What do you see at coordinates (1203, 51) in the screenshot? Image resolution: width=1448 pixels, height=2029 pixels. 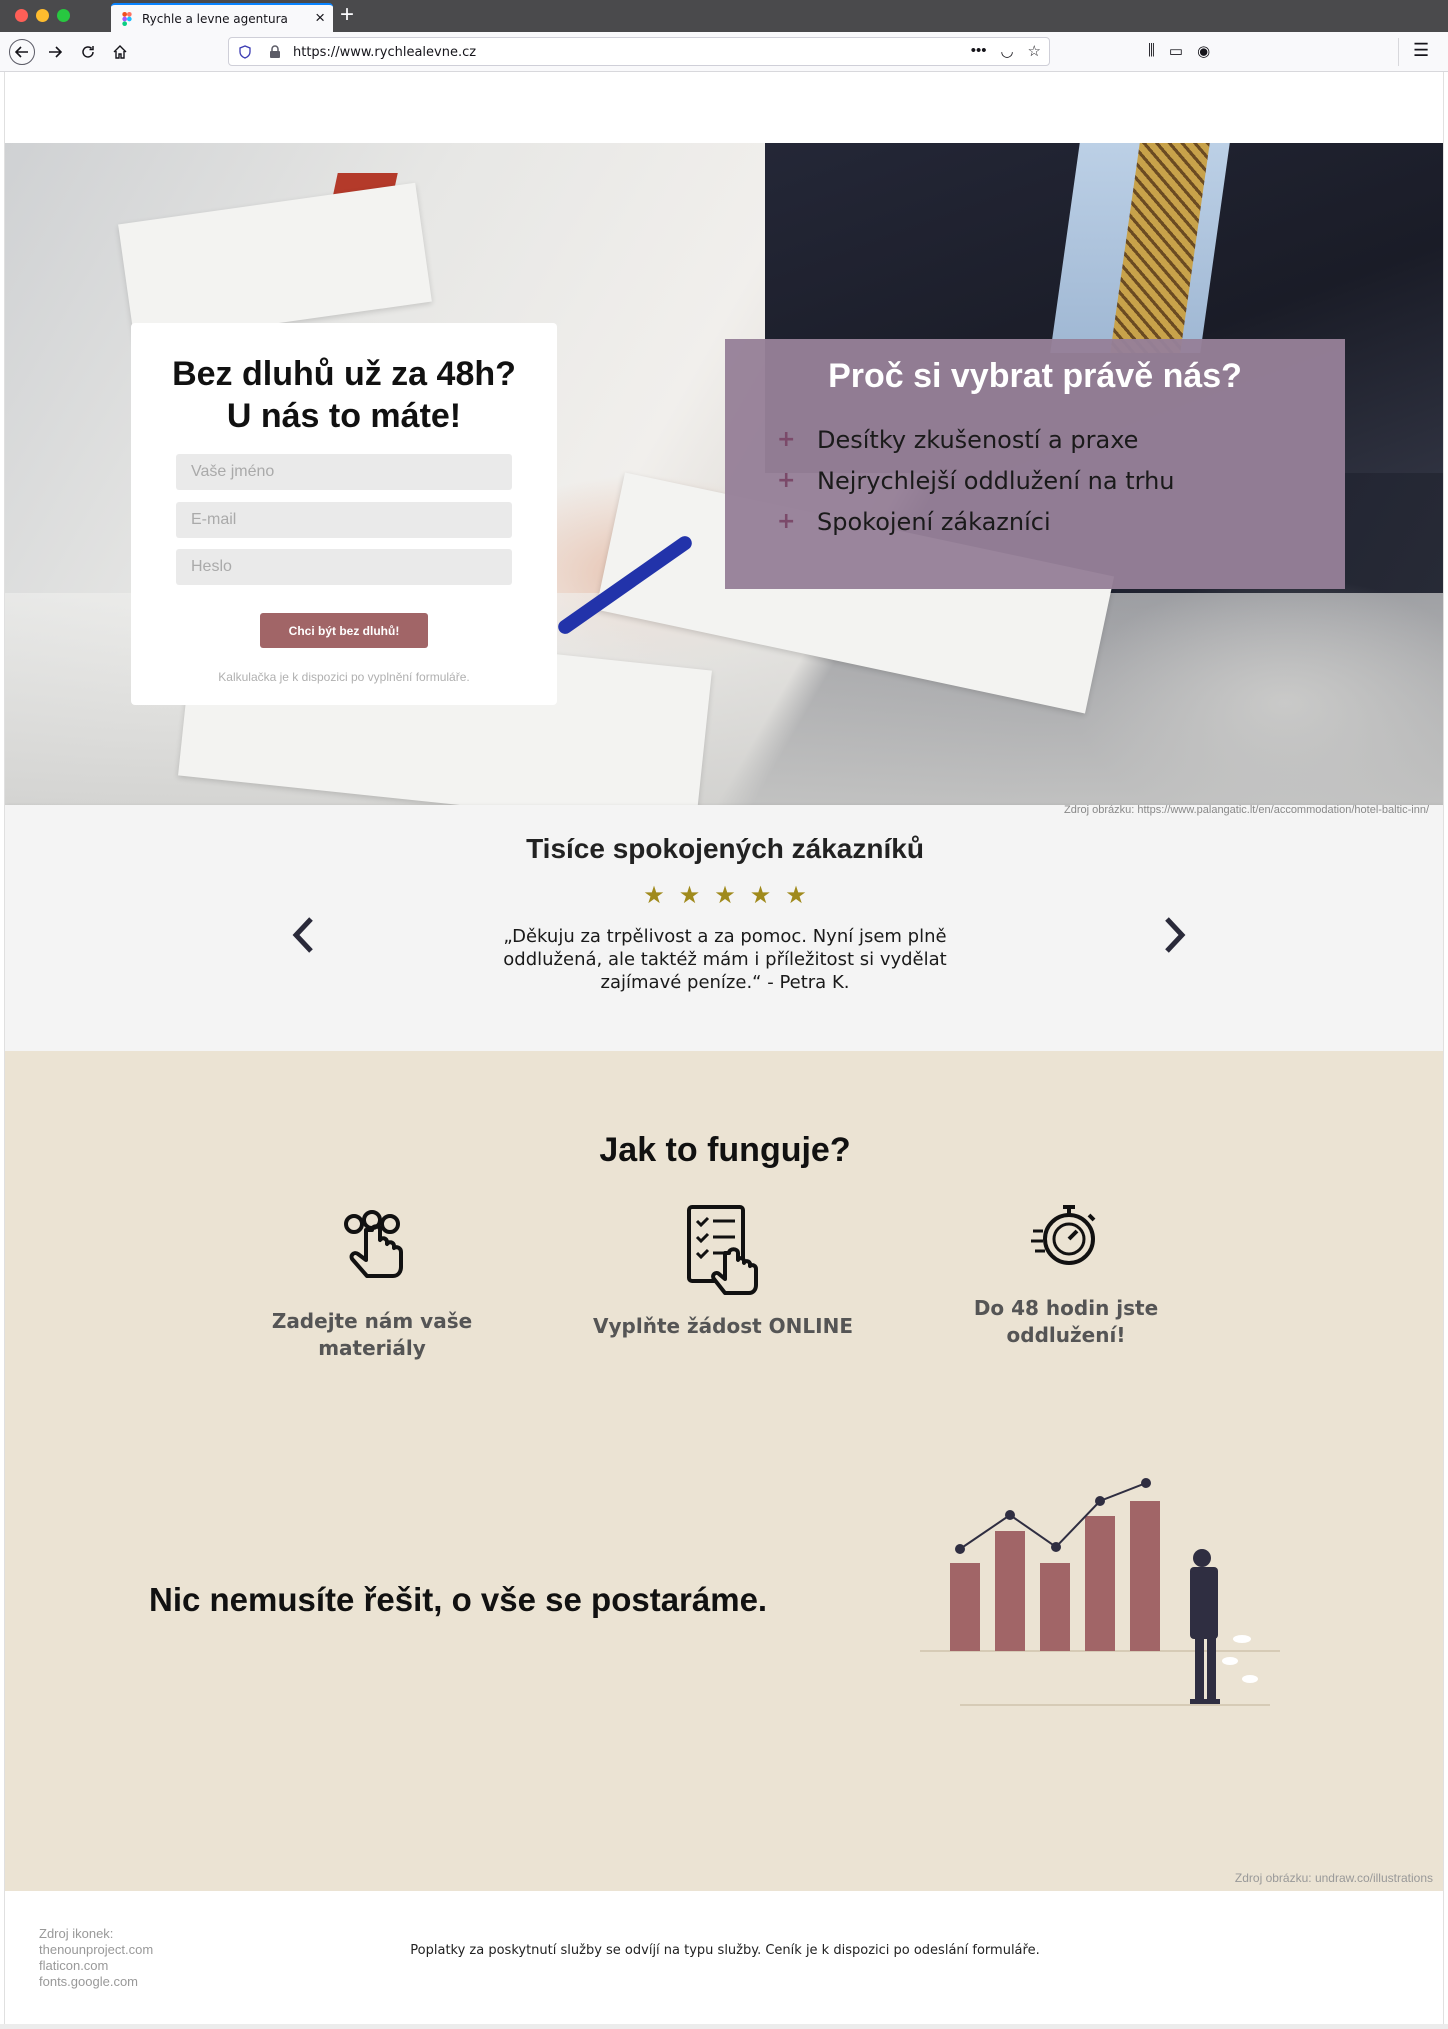 I see `account-icon: ◉` at bounding box center [1203, 51].